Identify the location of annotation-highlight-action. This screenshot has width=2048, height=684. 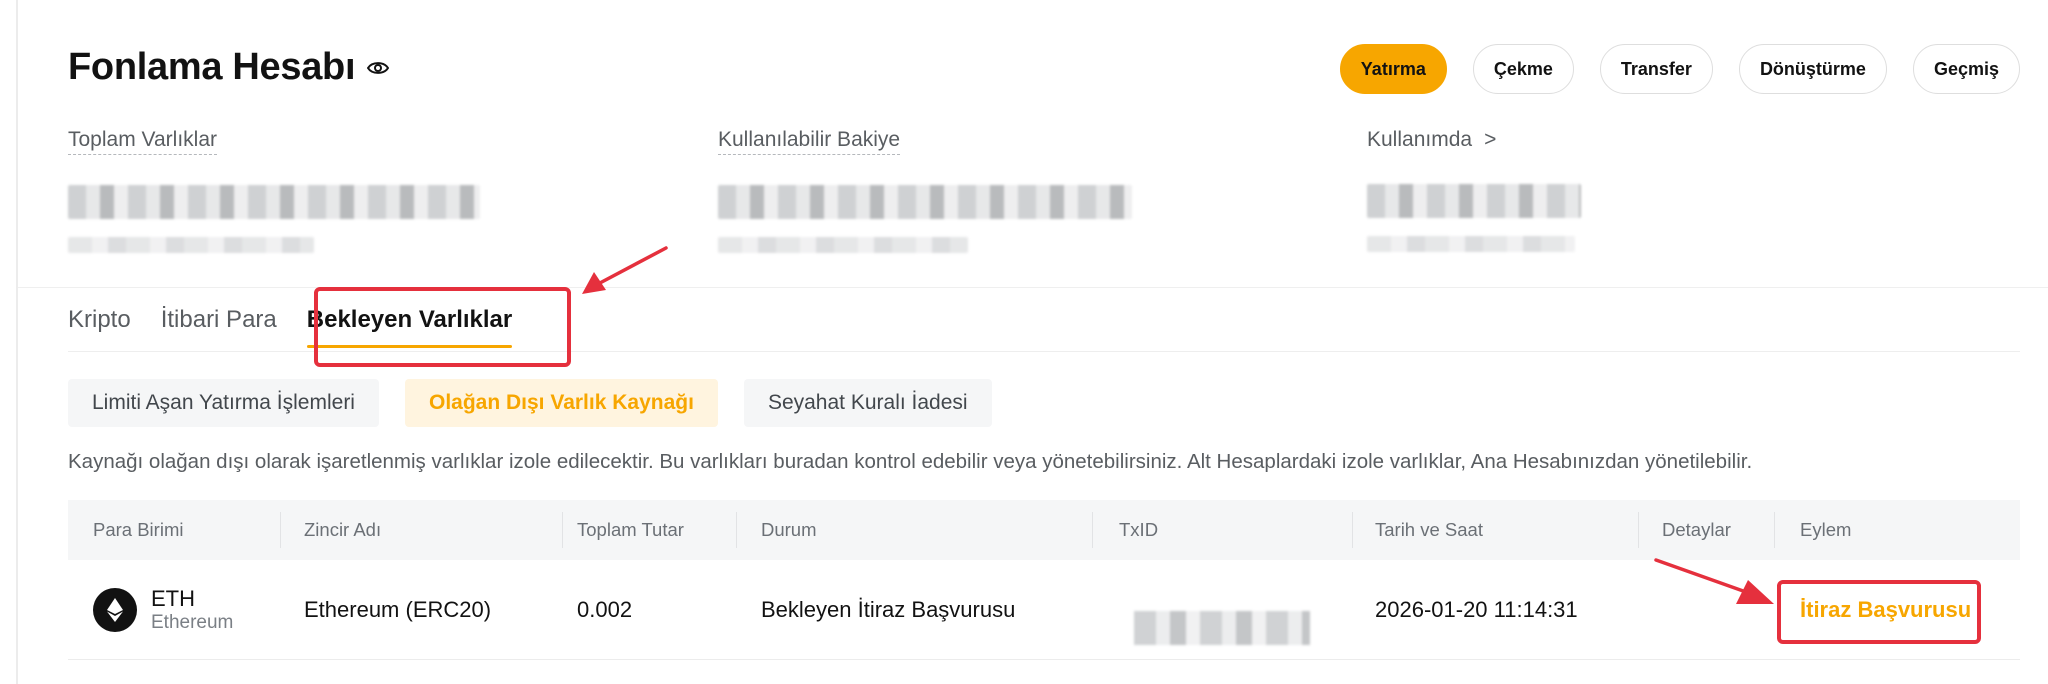
(1879, 612).